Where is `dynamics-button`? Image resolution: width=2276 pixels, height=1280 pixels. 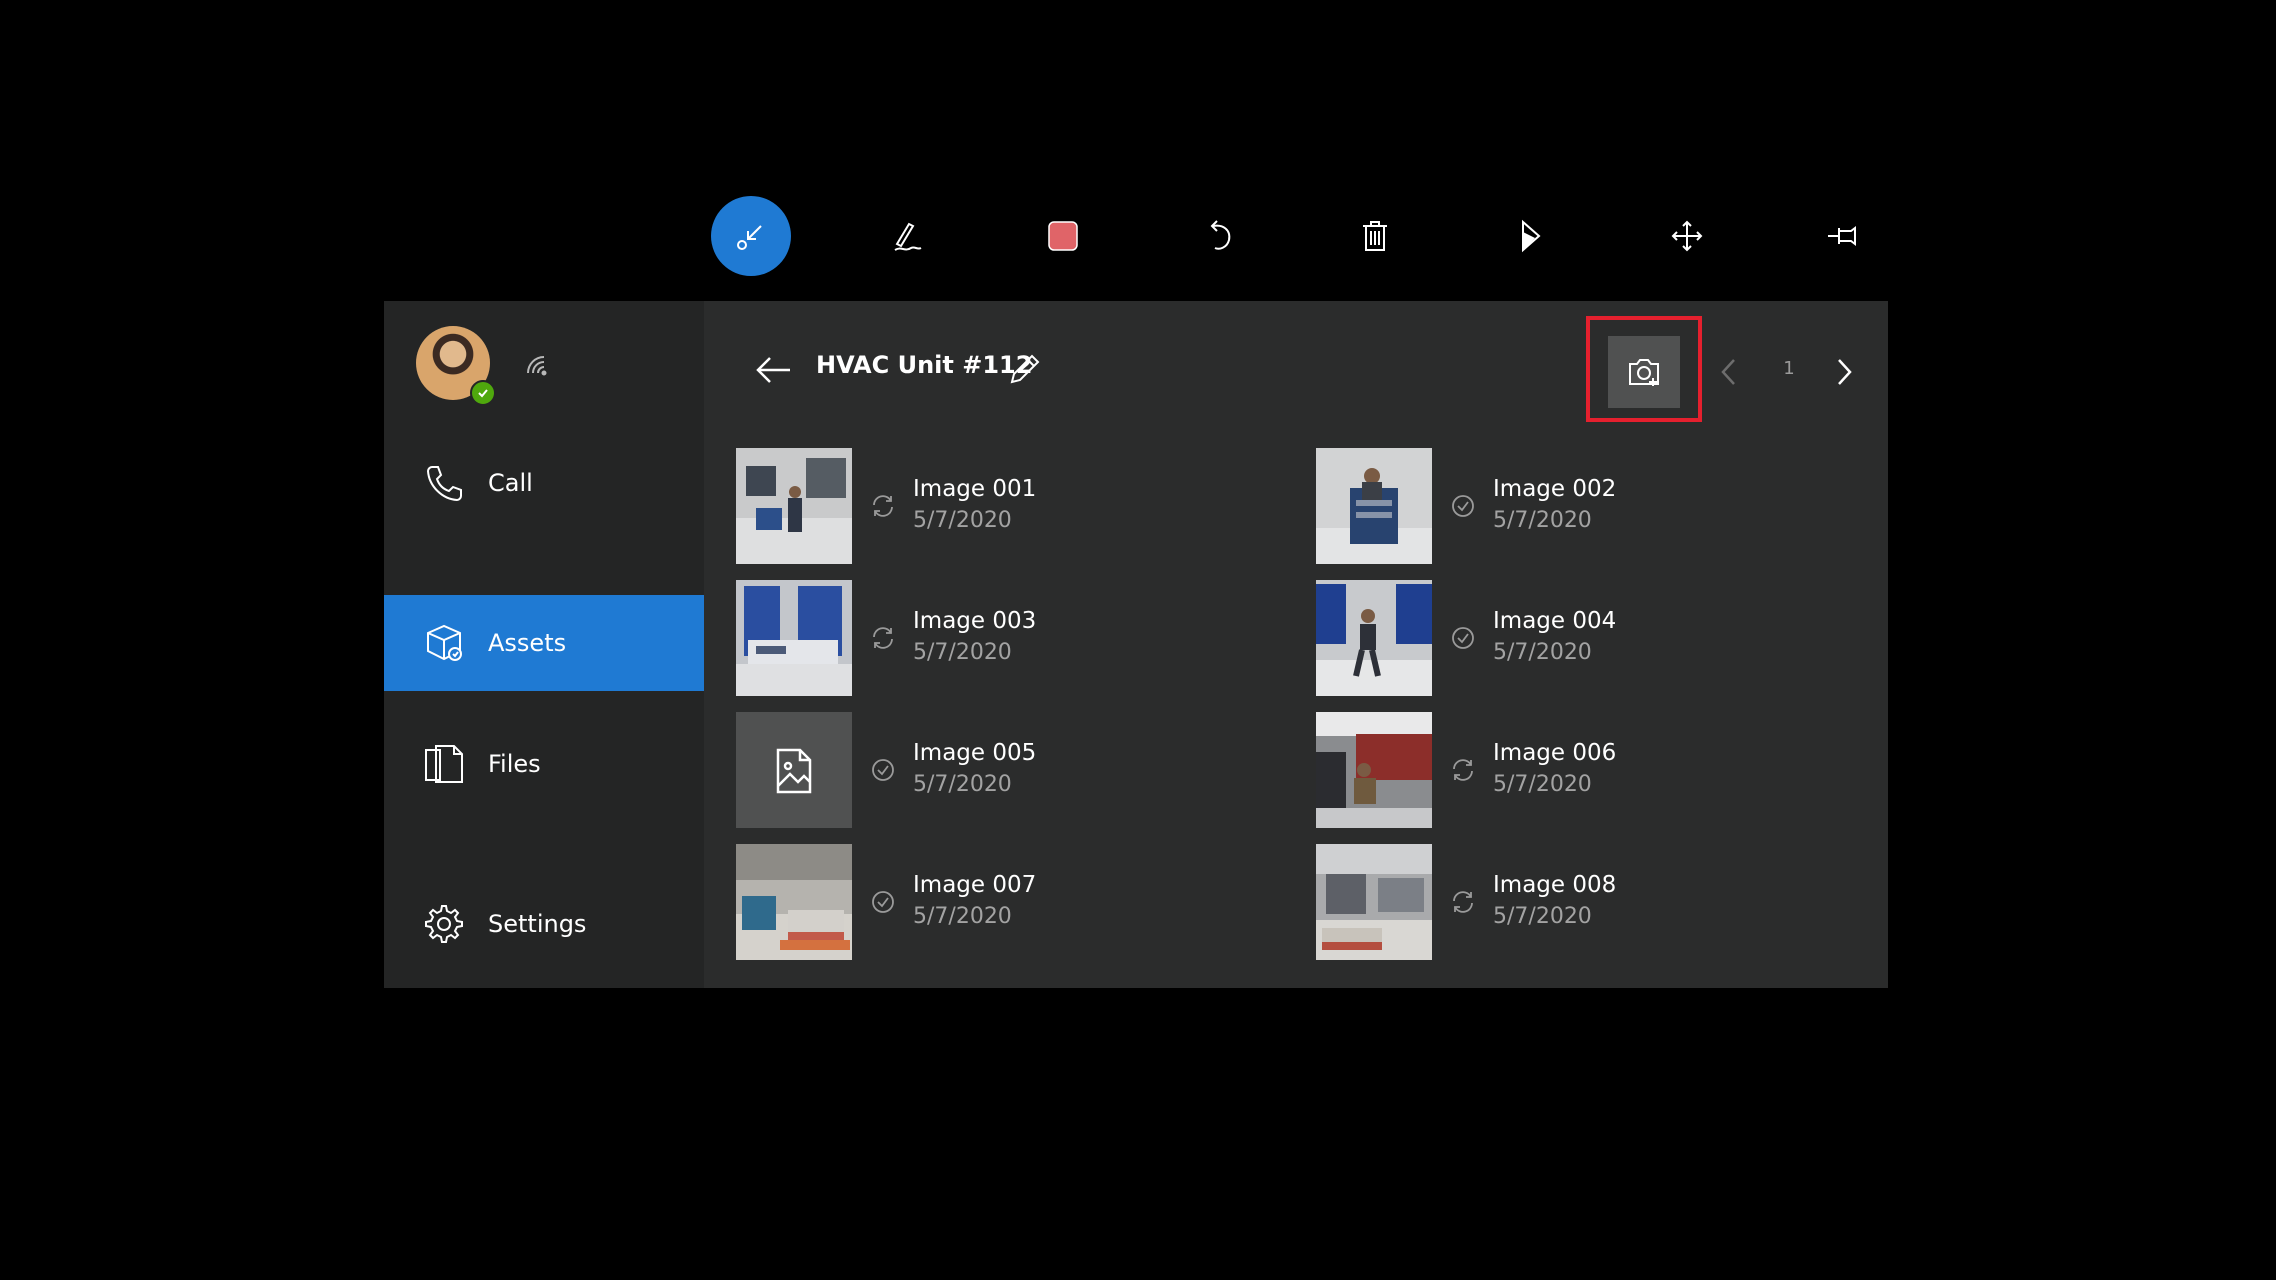
dynamics-button is located at coordinates (1531, 236).